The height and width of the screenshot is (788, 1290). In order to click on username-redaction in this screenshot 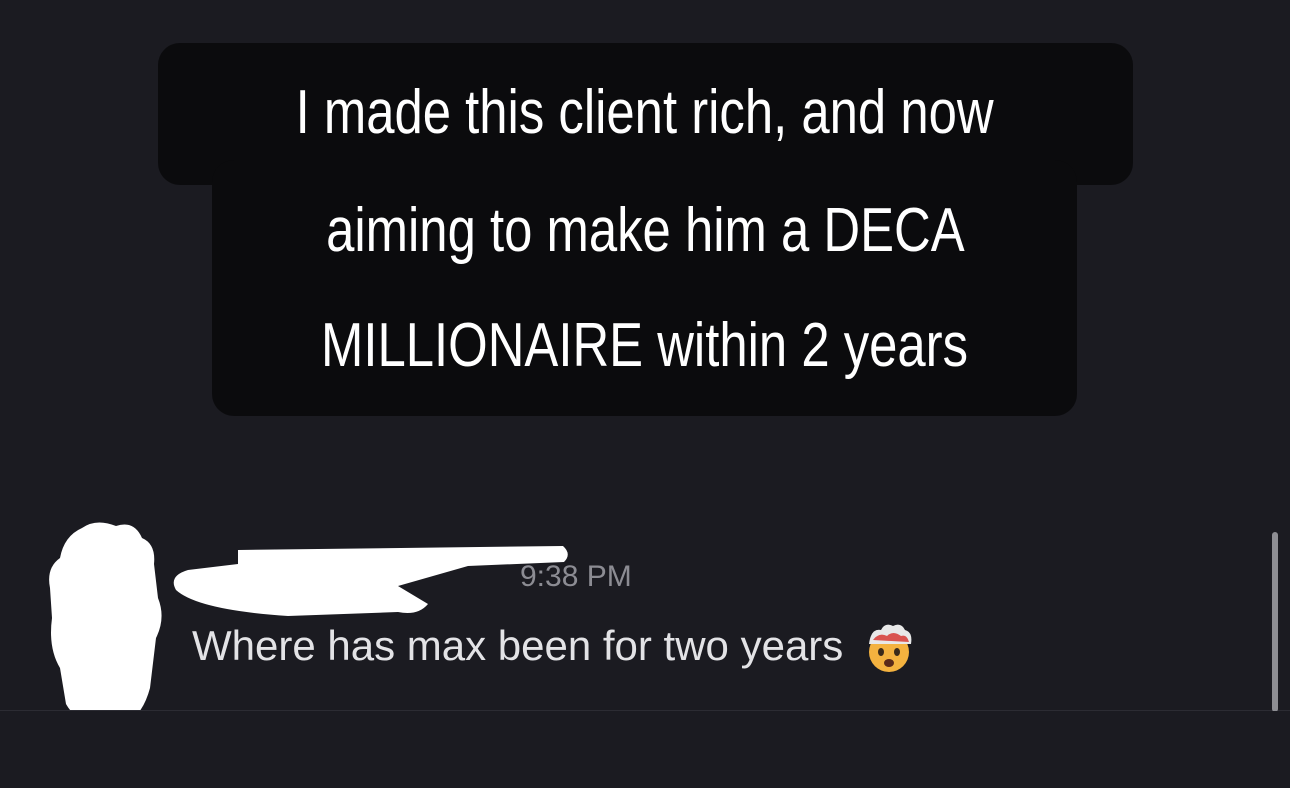, I will do `click(370, 581)`.